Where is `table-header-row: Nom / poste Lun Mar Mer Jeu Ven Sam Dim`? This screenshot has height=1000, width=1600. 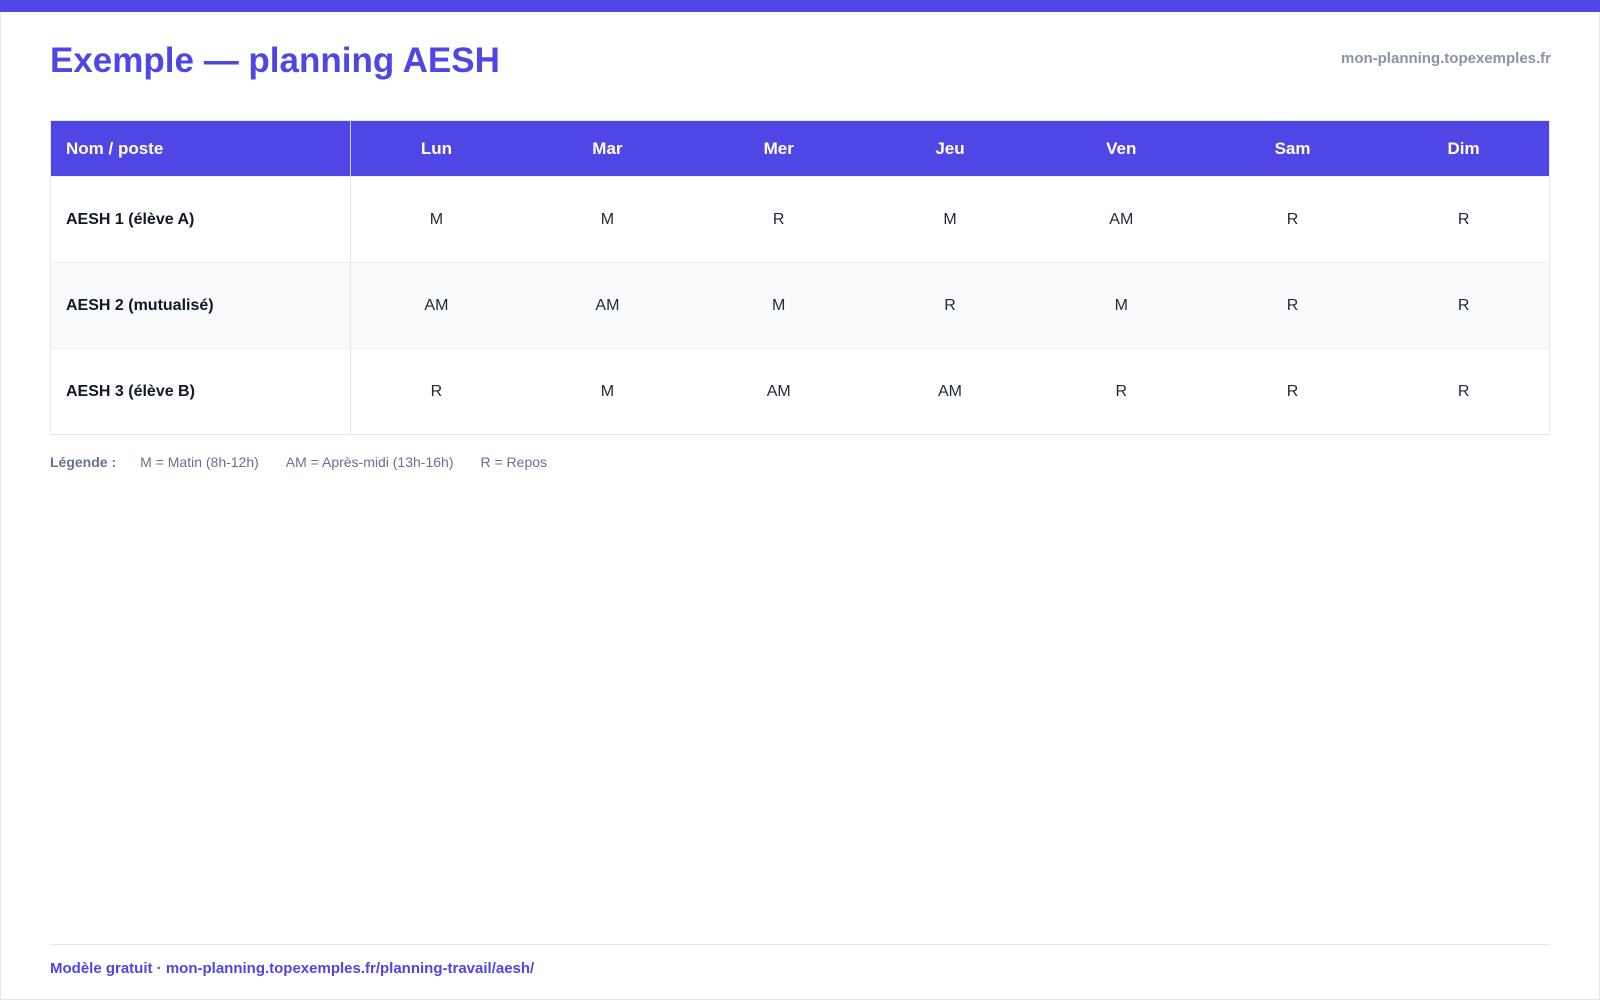
table-header-row: Nom / poste Lun Mar Mer Jeu Ven Sam Dim is located at coordinates (800, 148).